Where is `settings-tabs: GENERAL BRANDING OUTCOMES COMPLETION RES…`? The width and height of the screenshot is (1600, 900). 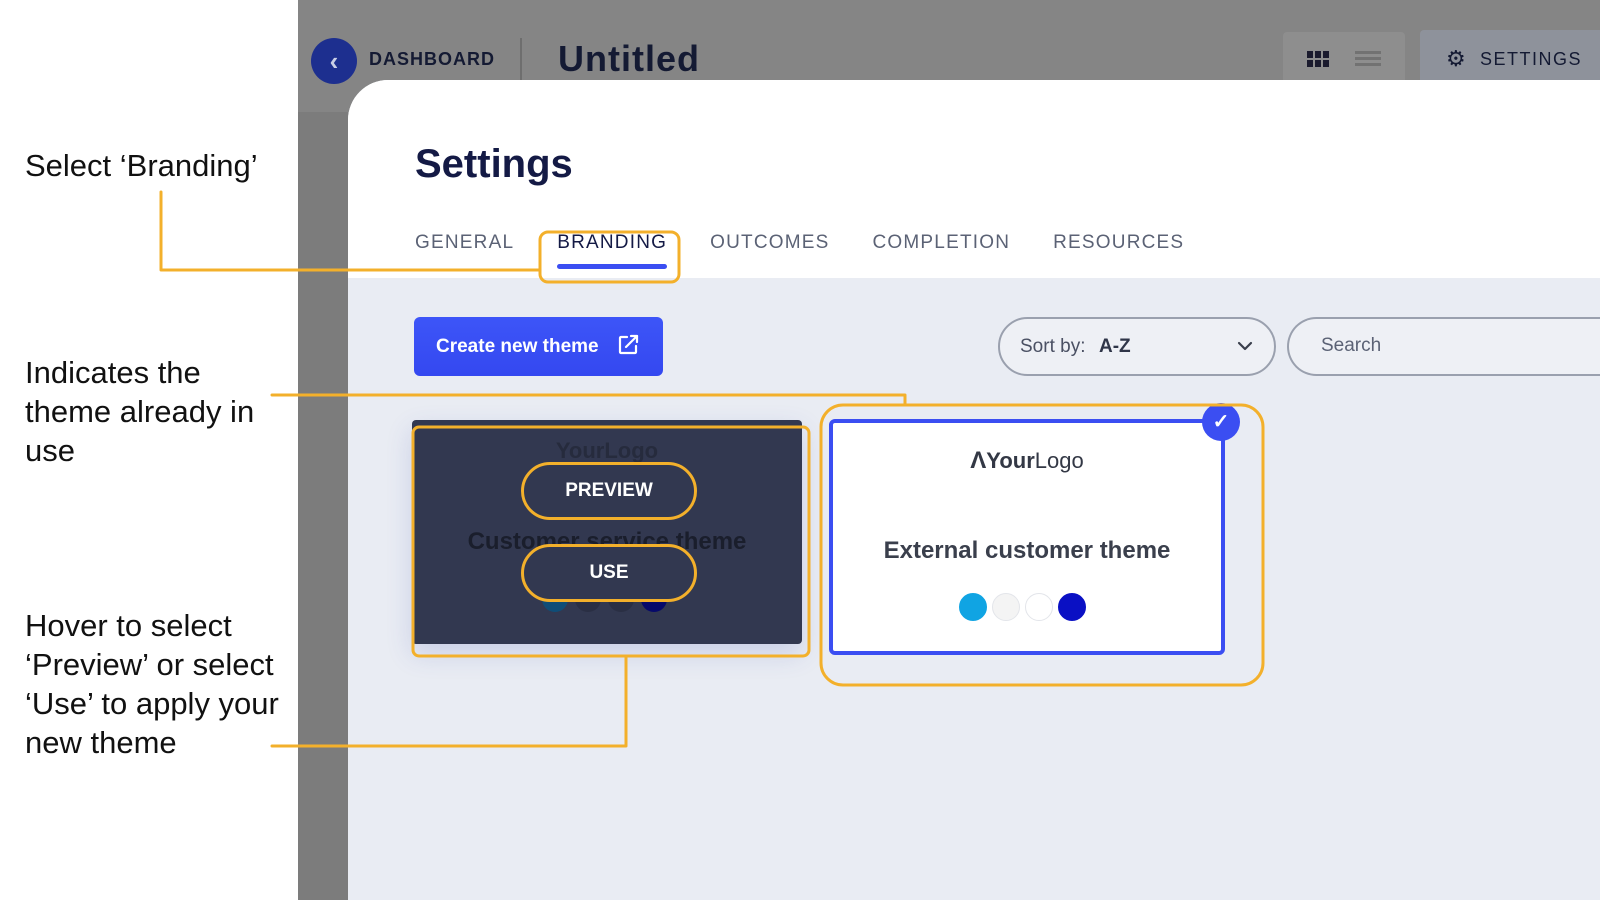
settings-tabs: GENERAL BRANDING OUTCOMES COMPLETION RES… is located at coordinates (821, 254).